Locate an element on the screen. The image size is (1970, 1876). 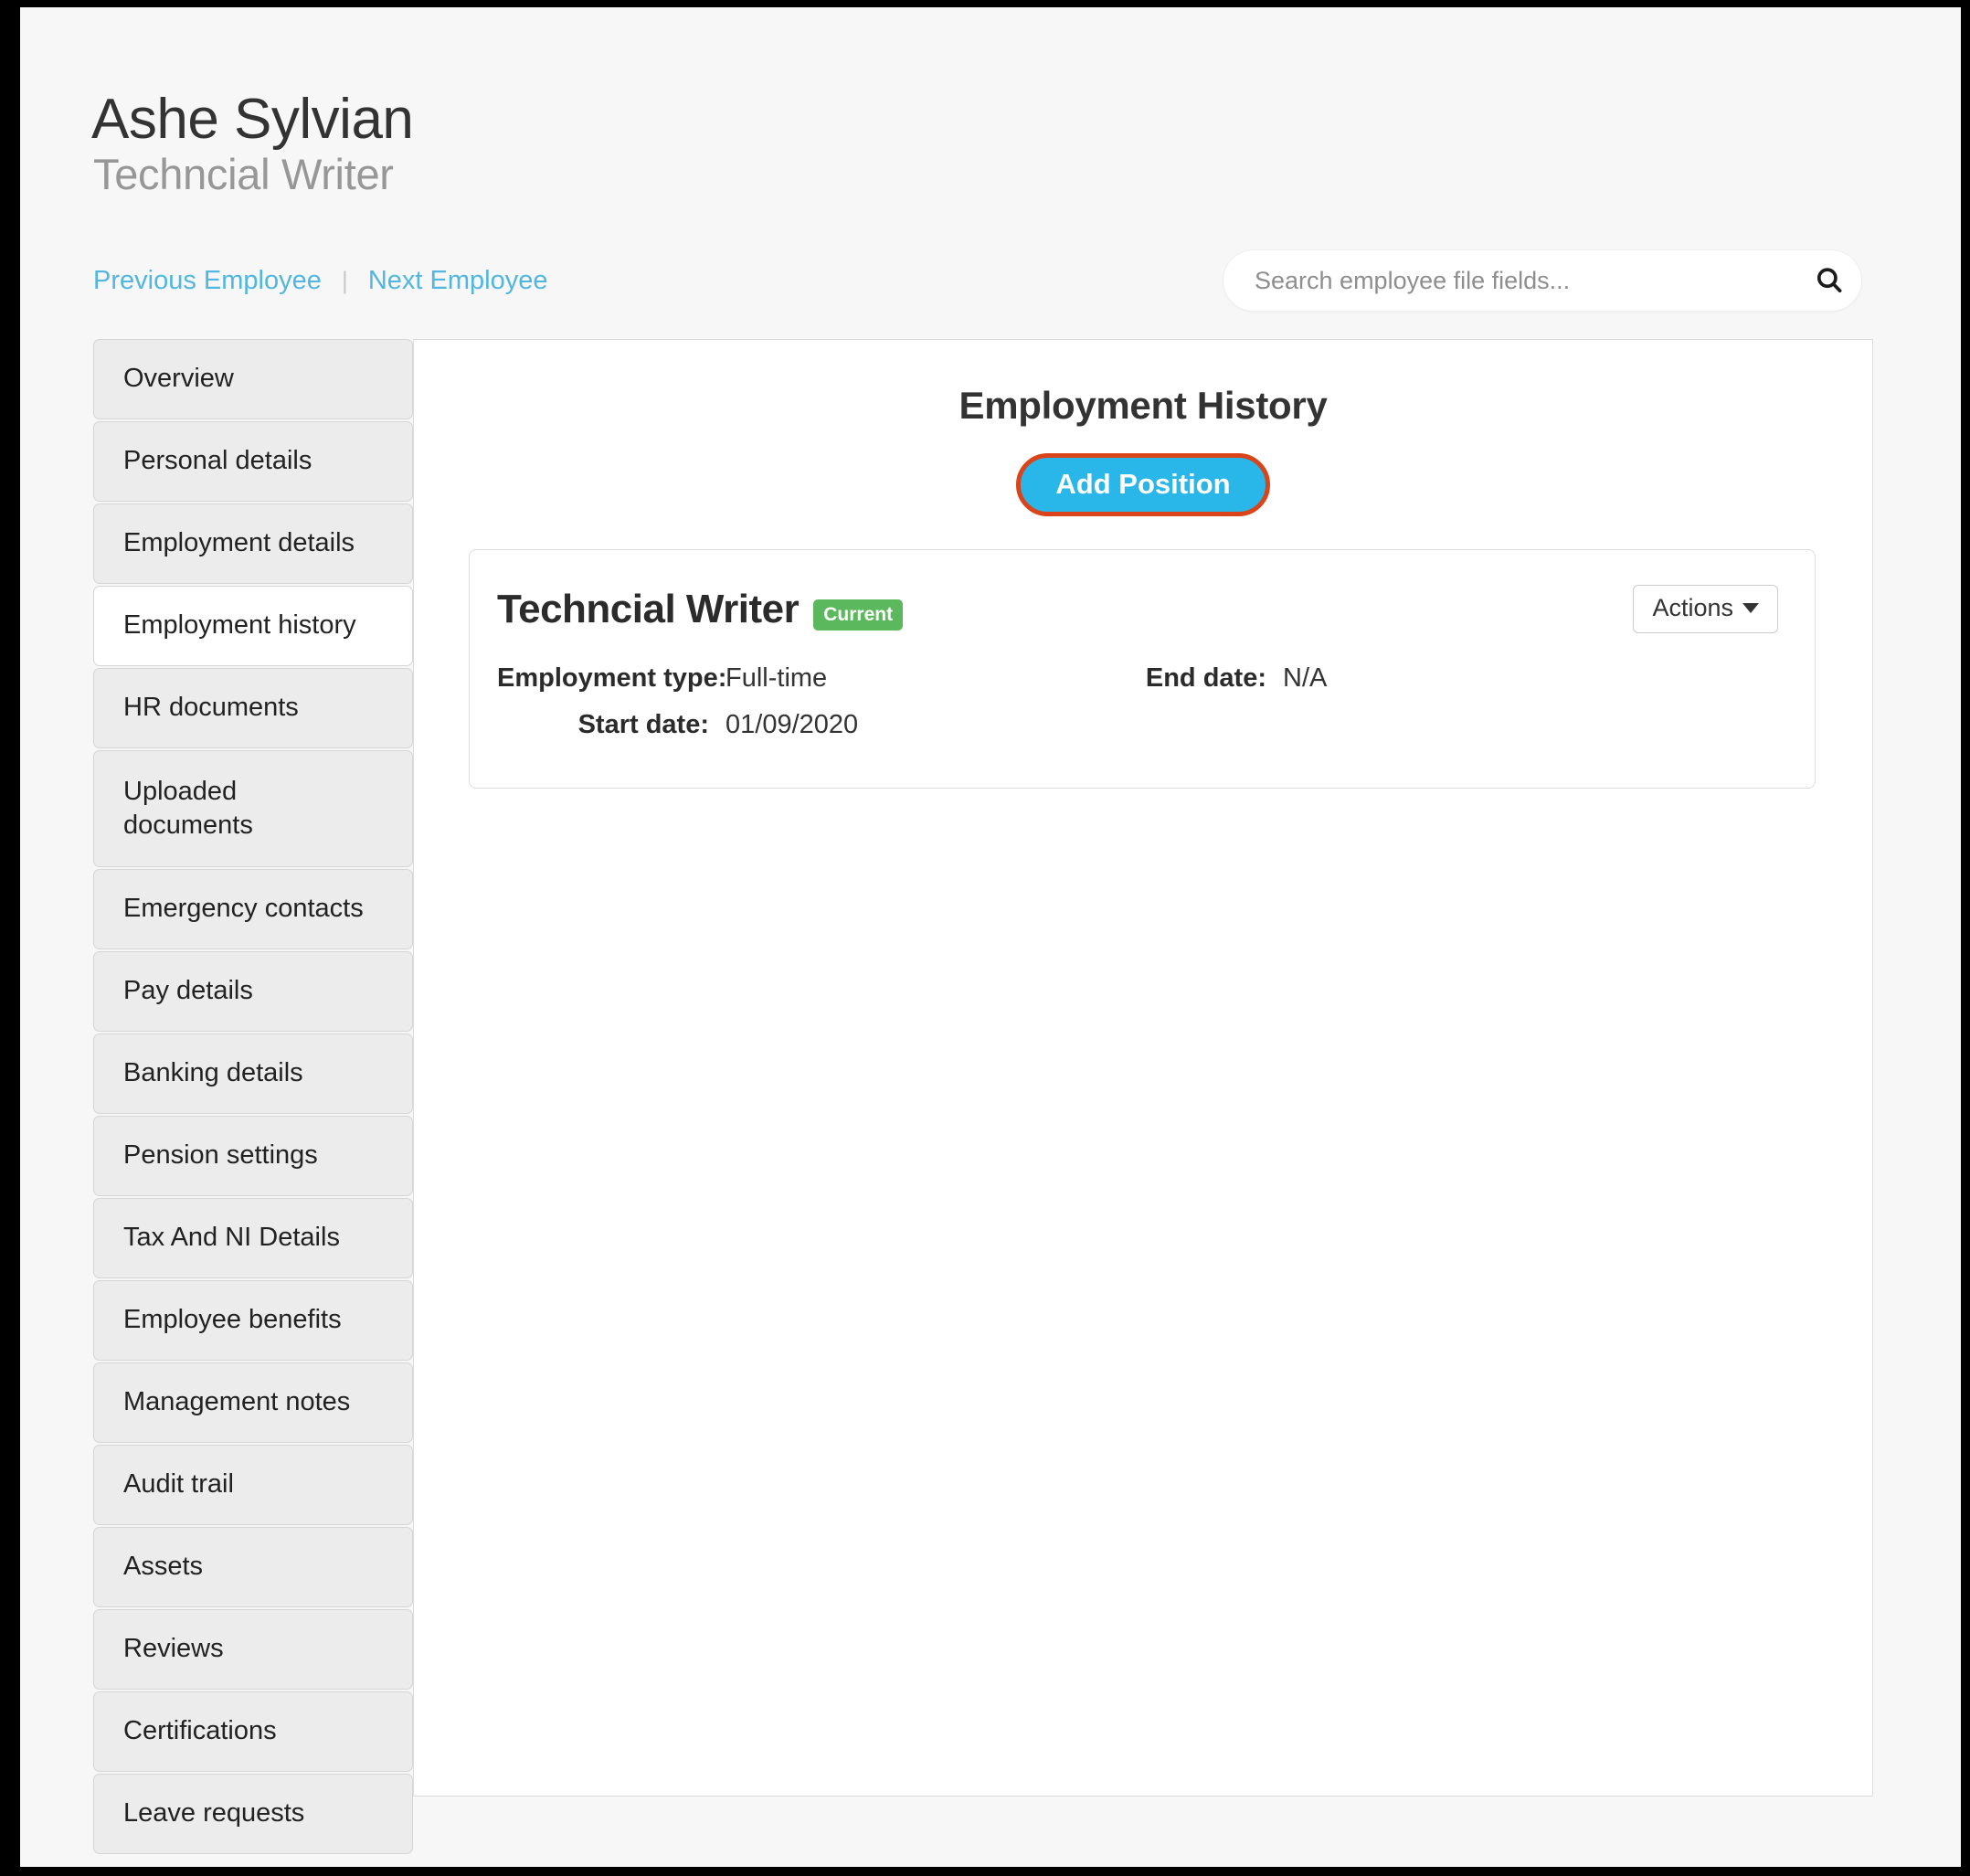
chevron-down-icon is located at coordinates (1750, 608).